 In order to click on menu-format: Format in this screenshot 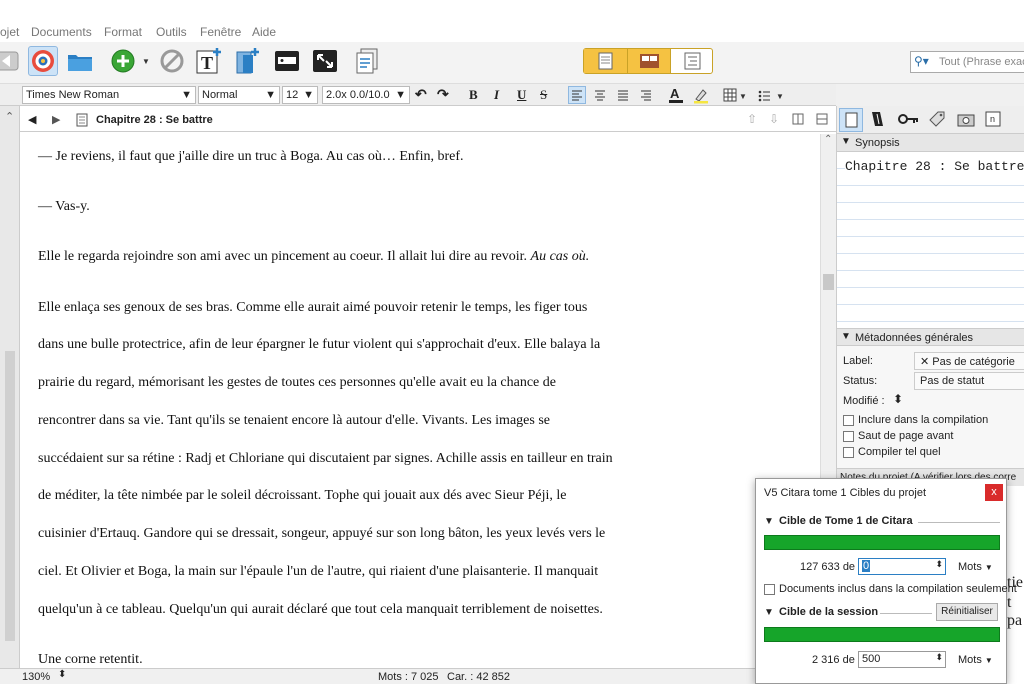, I will do `click(123, 32)`.